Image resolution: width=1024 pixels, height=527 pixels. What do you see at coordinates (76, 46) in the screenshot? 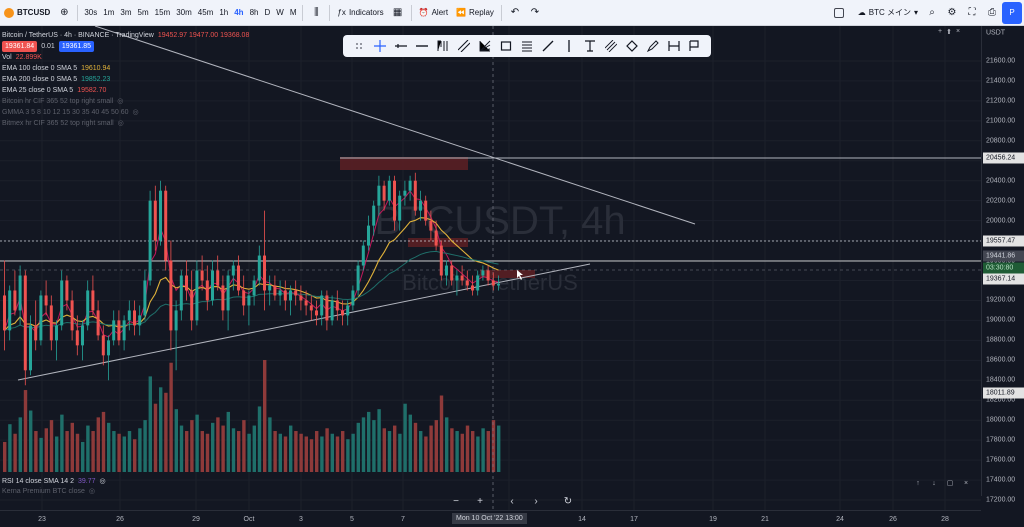
I see `buy-price-box: 19361.85` at bounding box center [76, 46].